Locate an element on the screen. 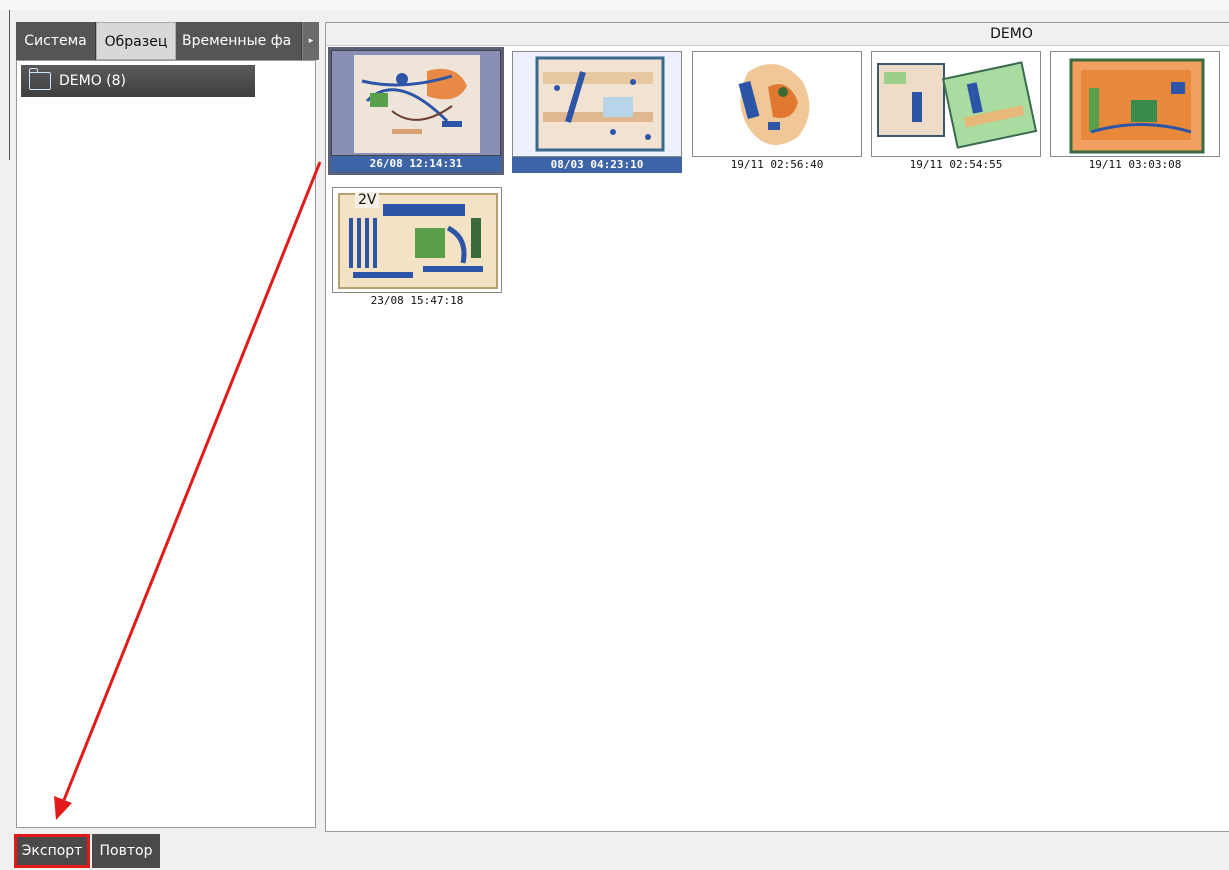 This screenshot has width=1229, height=870. export-button: Экспорт is located at coordinates (52, 851).